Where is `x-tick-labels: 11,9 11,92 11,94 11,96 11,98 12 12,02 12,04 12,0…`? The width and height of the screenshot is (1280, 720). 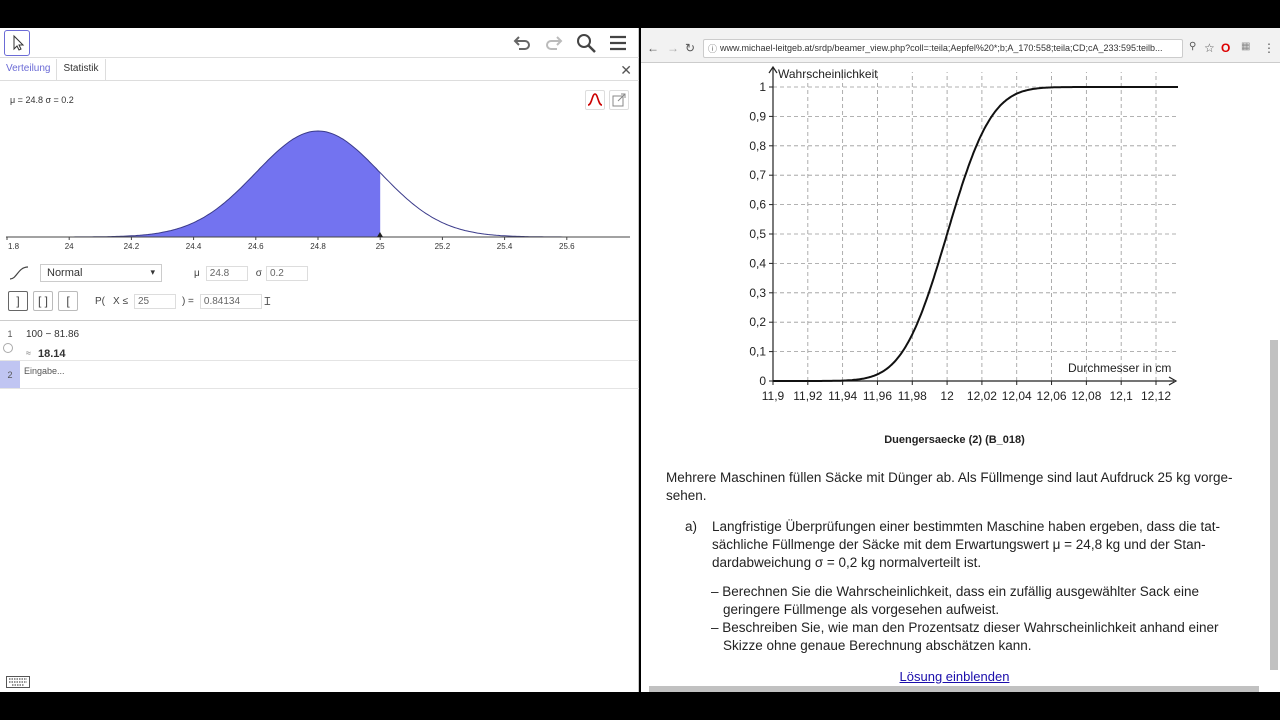
x-tick-labels: 11,9 11,92 11,94 11,96 11,98 12 12,02 12,04 12,0… is located at coordinates (966, 392).